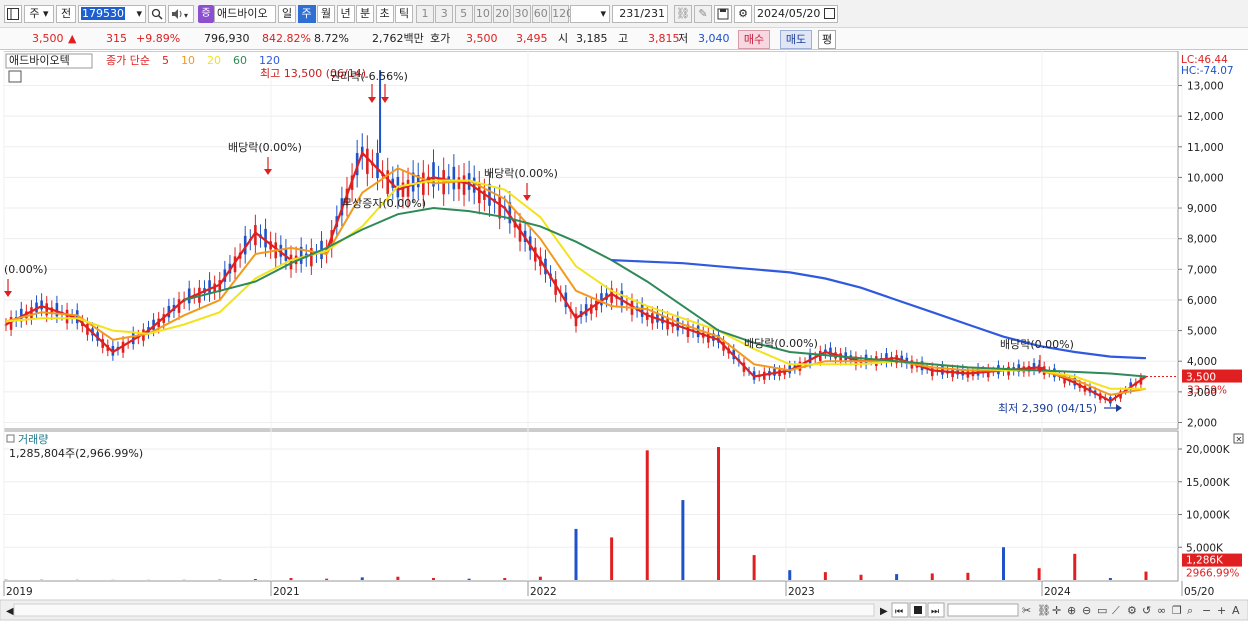  I want to click on interval-button: 30, so click(521, 14).